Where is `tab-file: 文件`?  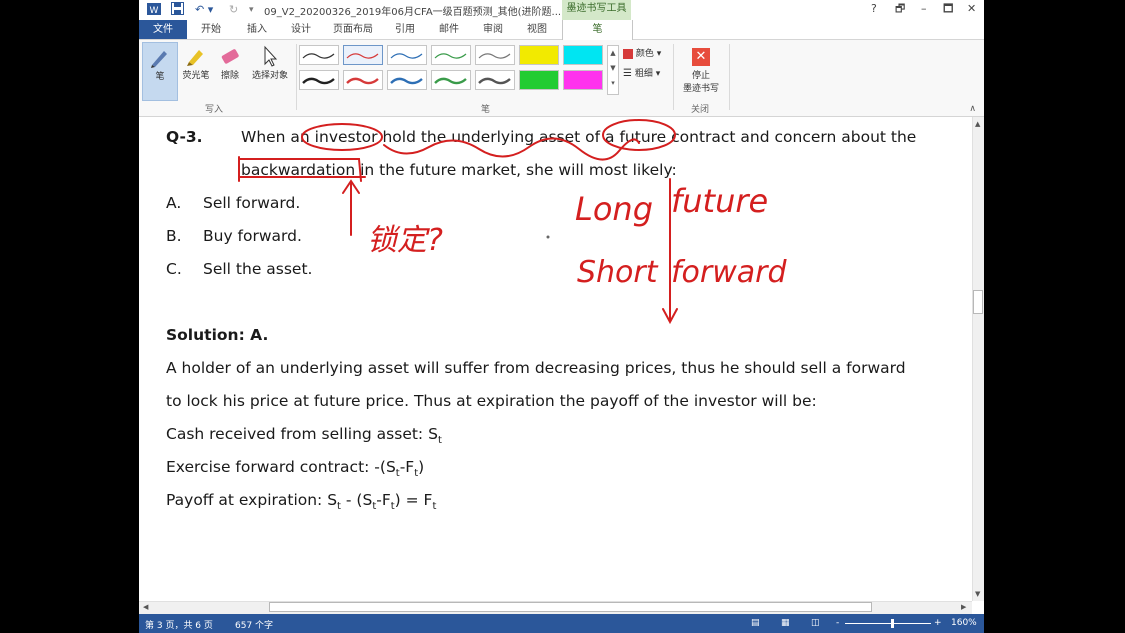 tab-file: 文件 is located at coordinates (163, 29).